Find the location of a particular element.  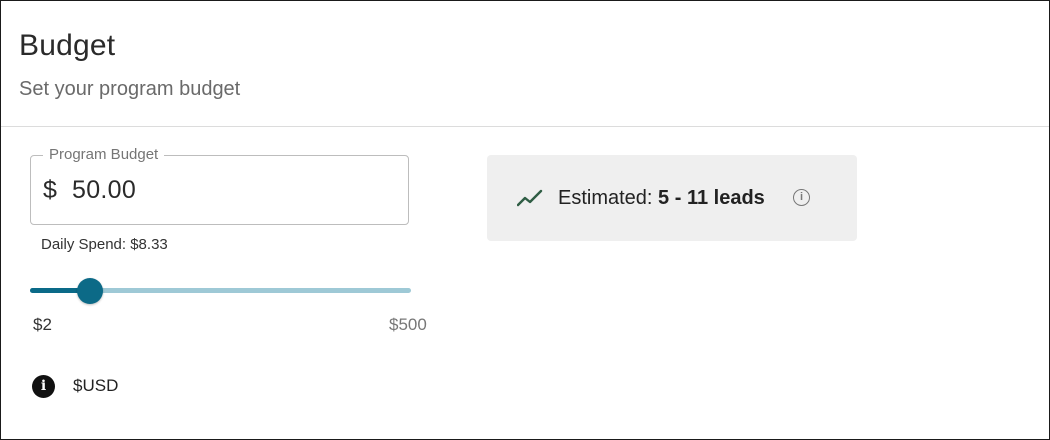

estimate-panel: Estimated: 5 - 11 leads i is located at coordinates (672, 198).